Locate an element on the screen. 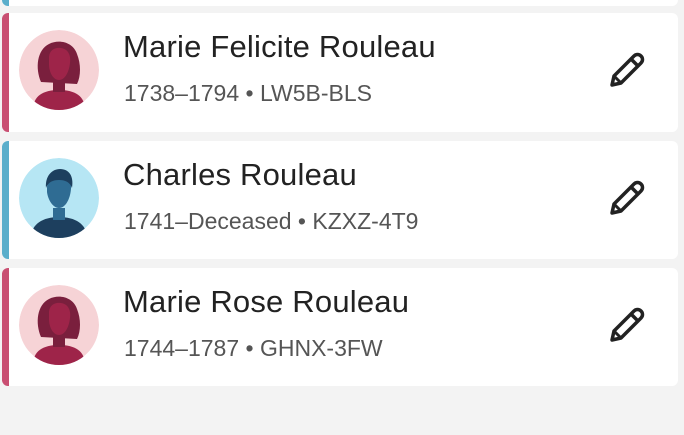 Image resolution: width=684 pixels, height=435 pixels. person-id: GHNX-3FW is located at coordinates (321, 348).